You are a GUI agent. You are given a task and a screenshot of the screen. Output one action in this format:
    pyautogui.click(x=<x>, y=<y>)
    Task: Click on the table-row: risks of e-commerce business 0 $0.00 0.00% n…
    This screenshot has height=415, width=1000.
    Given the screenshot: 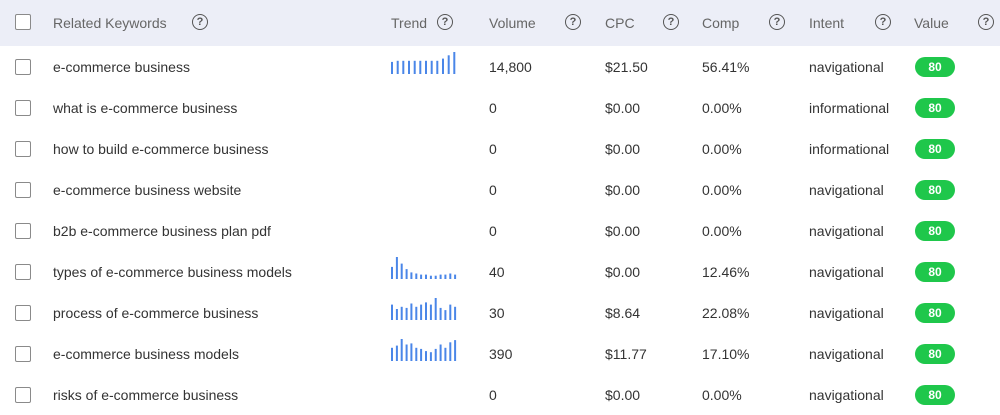 What is the action you would take?
    pyautogui.click(x=500, y=394)
    